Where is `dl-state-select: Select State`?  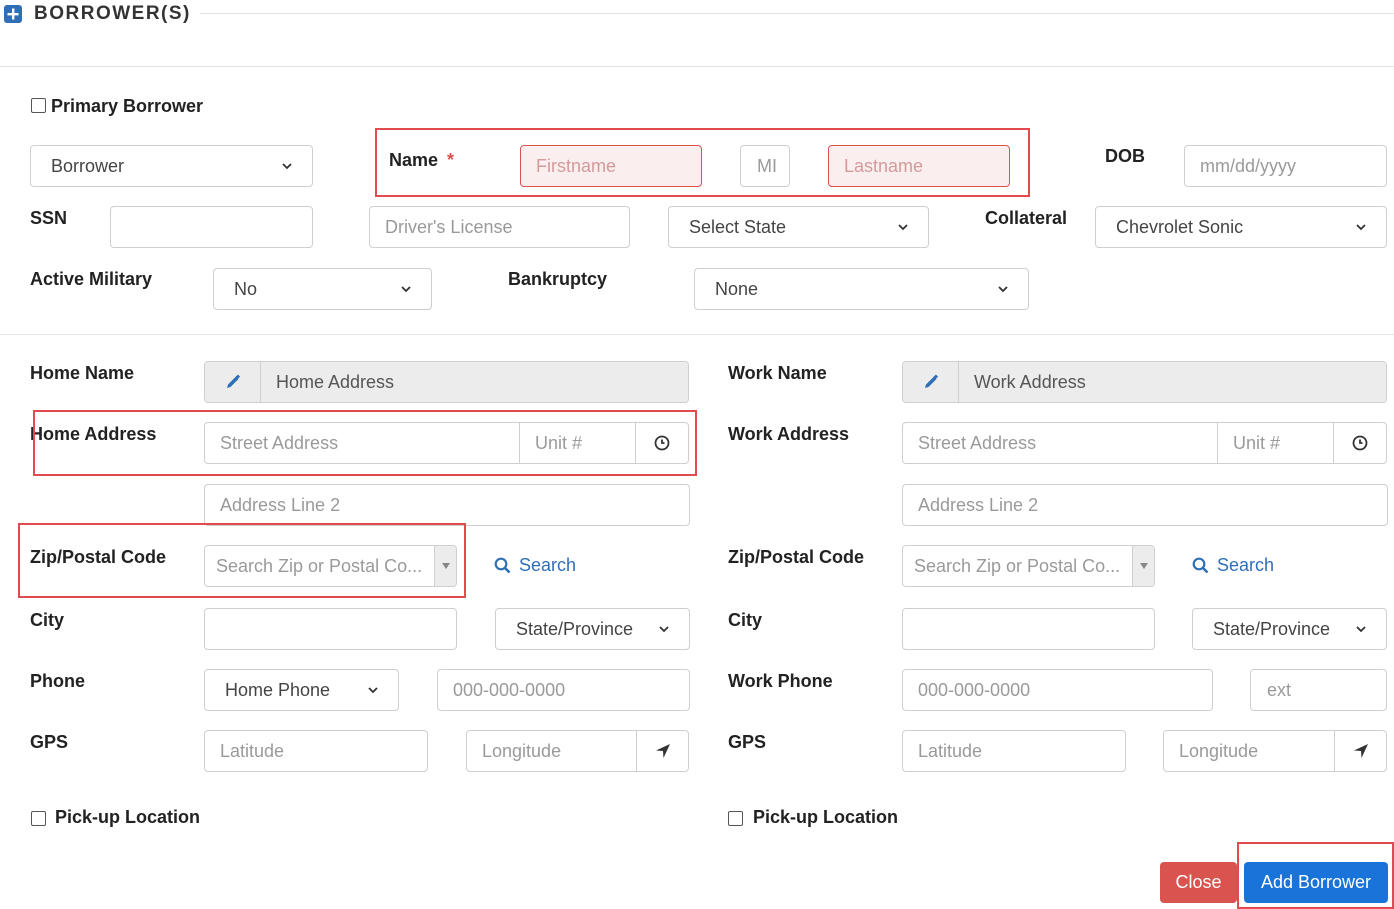 dl-state-select: Select State is located at coordinates (798, 227).